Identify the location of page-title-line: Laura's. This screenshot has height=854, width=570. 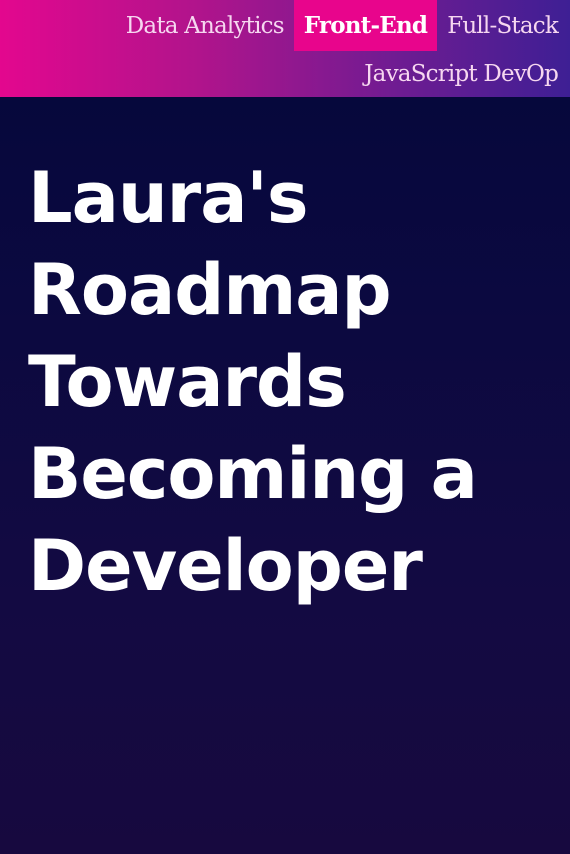
(168, 198).